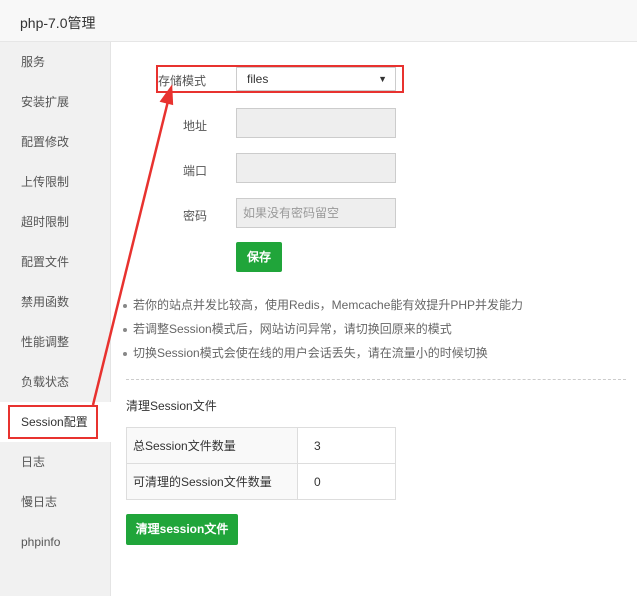 Image resolution: width=637 pixels, height=596 pixels. What do you see at coordinates (195, 126) in the screenshot?
I see `address-label: 地址` at bounding box center [195, 126].